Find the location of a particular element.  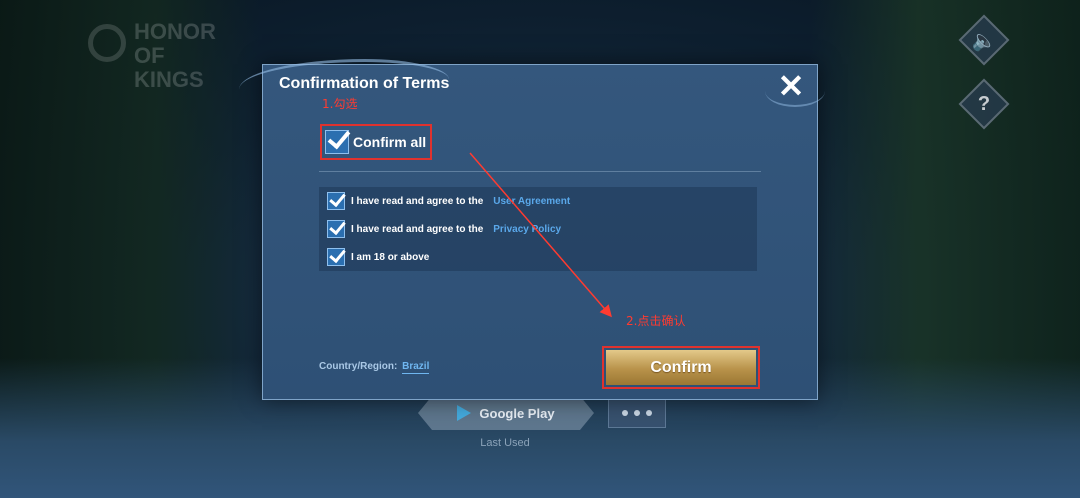

annotation-arrow-line is located at coordinates (540, 235).